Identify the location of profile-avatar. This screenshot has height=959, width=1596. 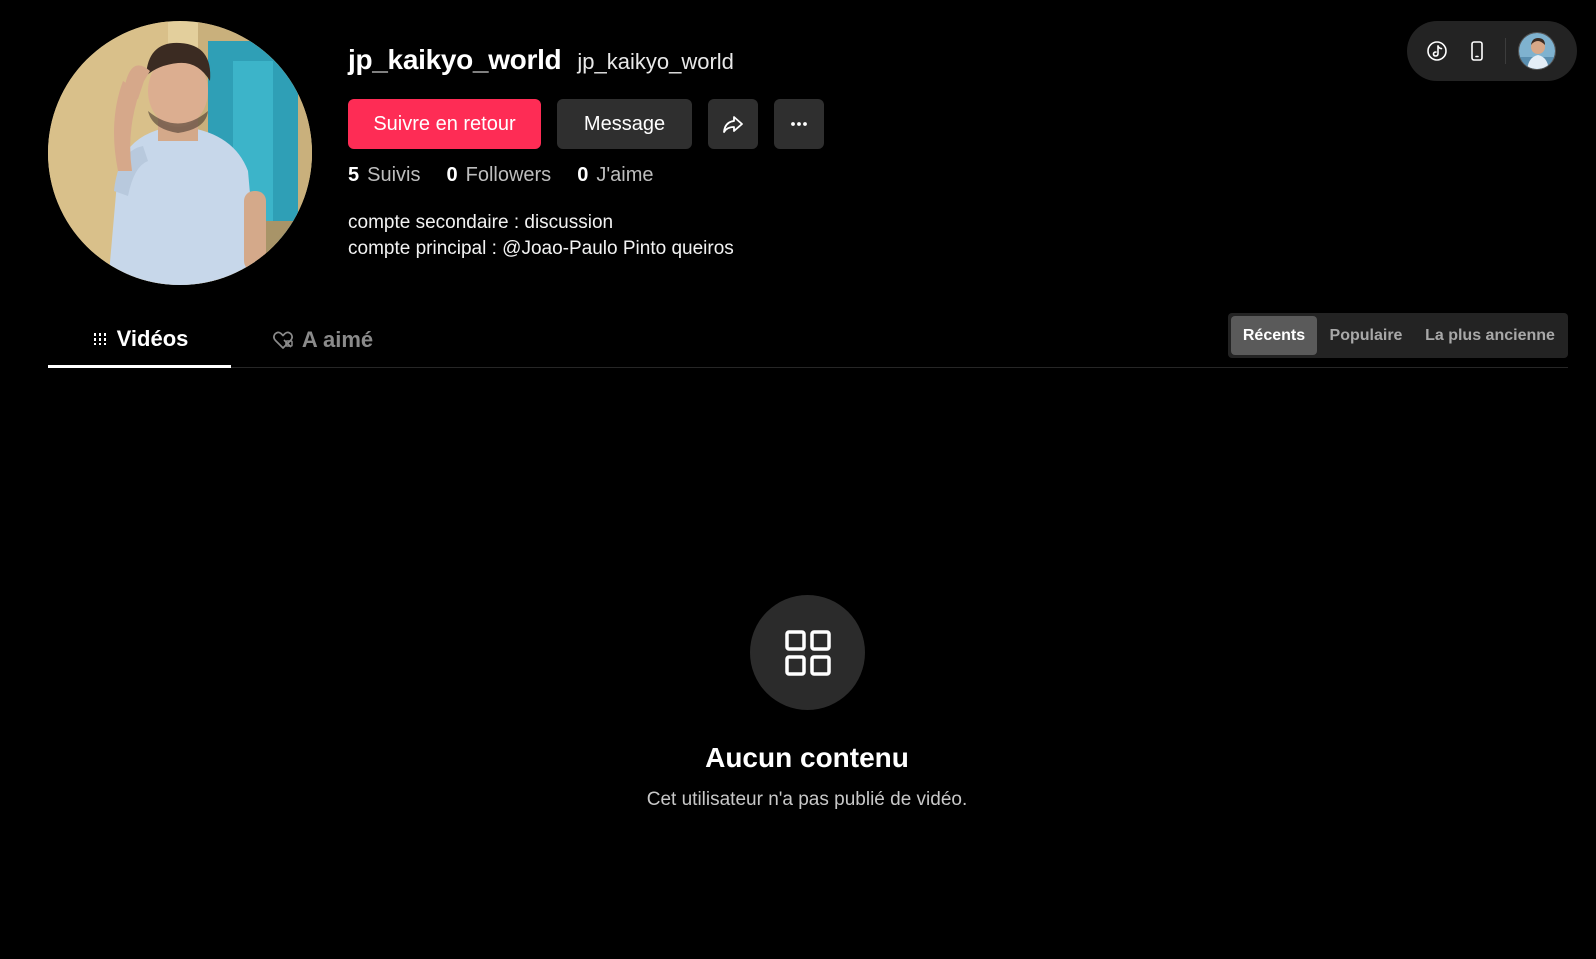
(180, 153).